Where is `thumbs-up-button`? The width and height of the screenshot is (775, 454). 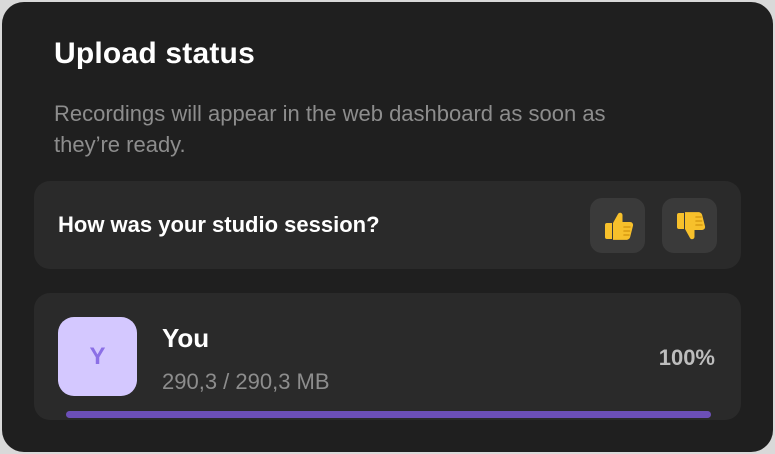 thumbs-up-button is located at coordinates (617, 225).